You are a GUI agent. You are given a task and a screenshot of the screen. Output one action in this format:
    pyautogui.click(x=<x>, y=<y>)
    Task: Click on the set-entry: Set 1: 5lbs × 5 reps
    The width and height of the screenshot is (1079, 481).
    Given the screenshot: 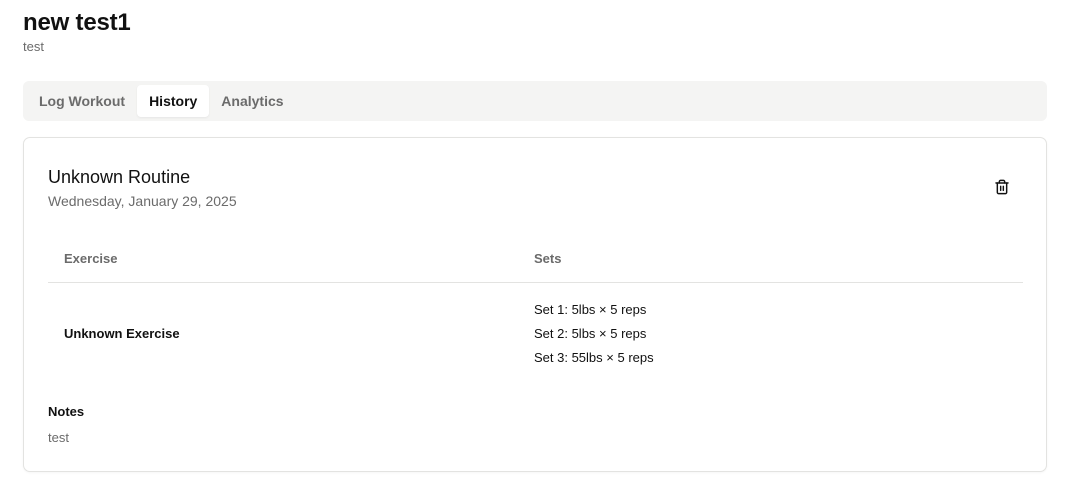 What is the action you would take?
    pyautogui.click(x=590, y=309)
    